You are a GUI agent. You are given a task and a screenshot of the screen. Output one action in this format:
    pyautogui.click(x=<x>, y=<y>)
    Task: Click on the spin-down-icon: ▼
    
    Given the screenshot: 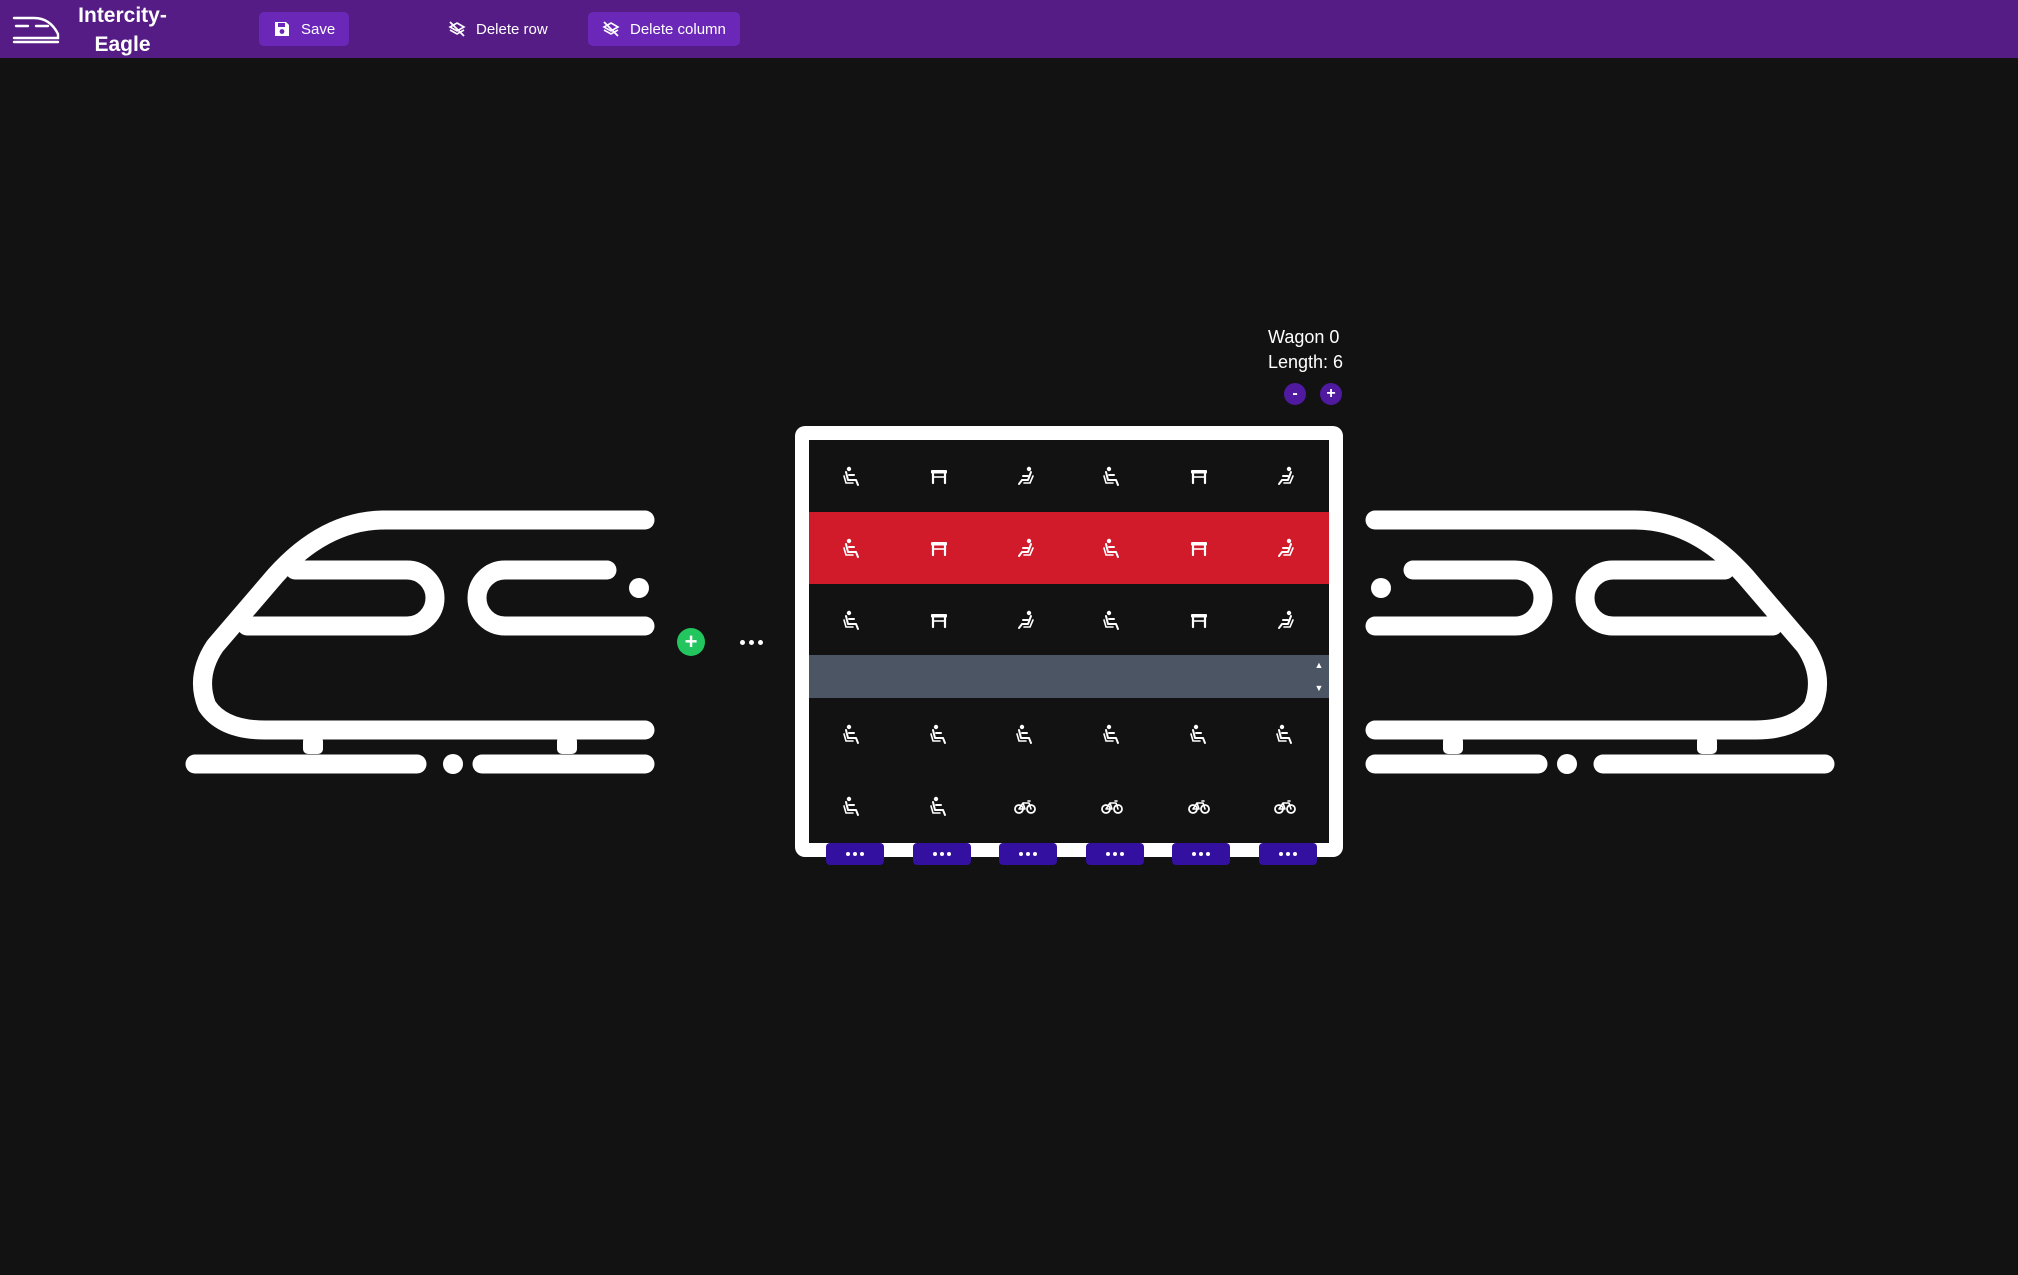 What is the action you would take?
    pyautogui.click(x=1319, y=688)
    